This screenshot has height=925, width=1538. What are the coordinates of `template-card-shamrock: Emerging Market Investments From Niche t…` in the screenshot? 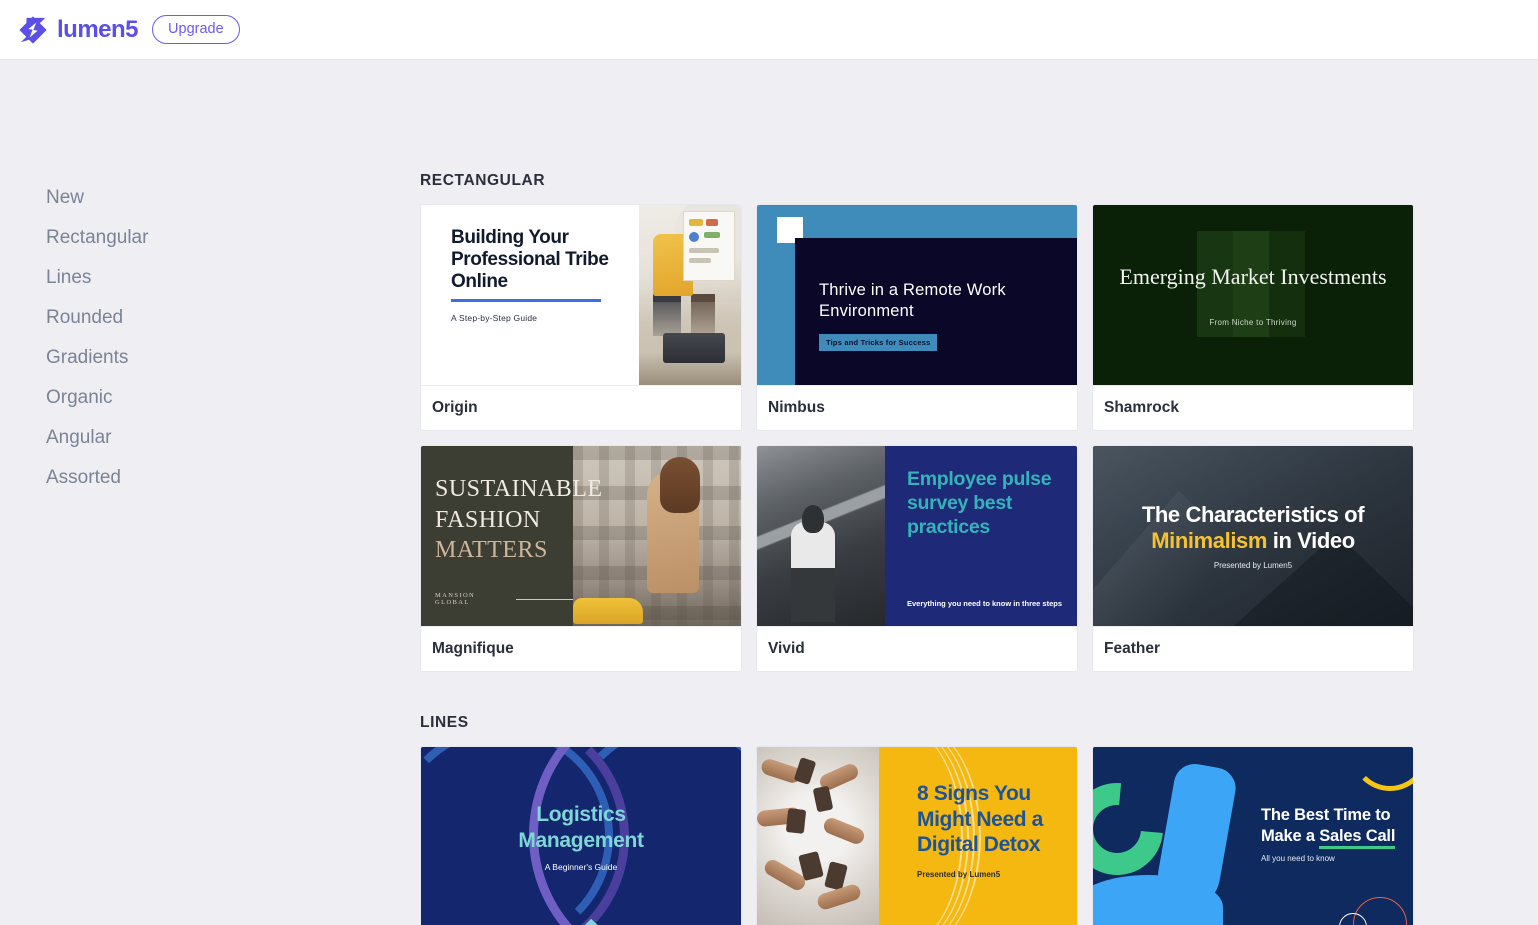 It's located at (1253, 317).